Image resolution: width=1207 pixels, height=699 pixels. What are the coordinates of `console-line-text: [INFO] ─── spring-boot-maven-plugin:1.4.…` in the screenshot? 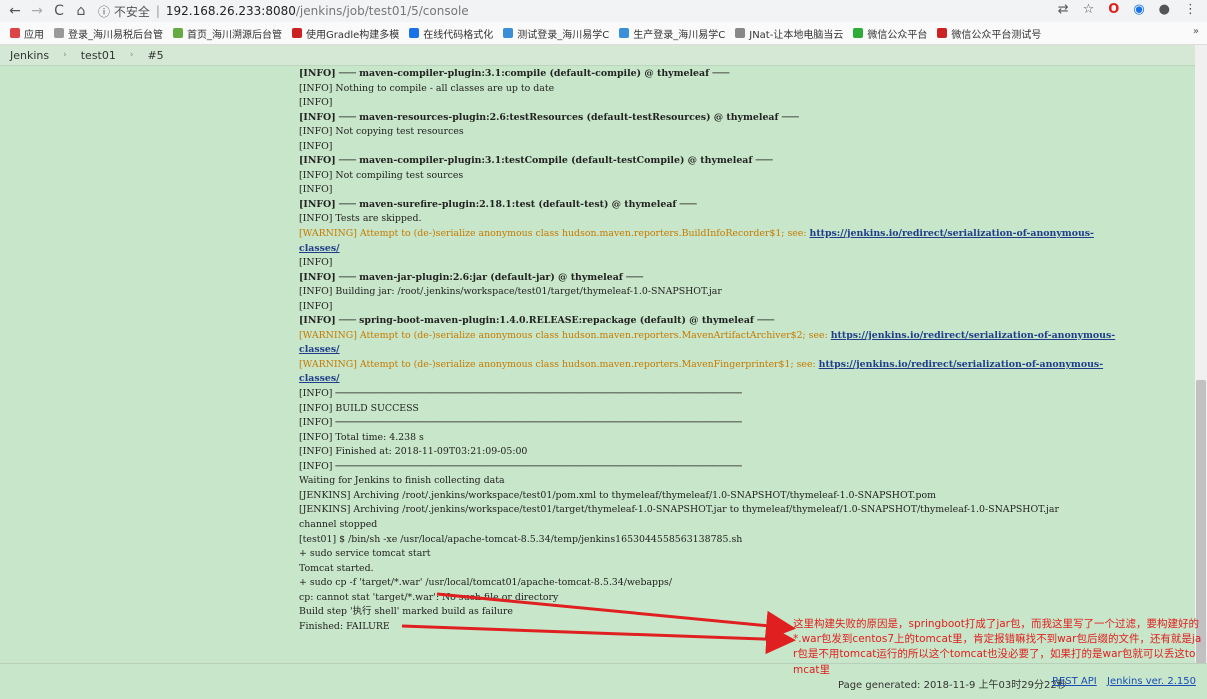 It's located at (537, 321).